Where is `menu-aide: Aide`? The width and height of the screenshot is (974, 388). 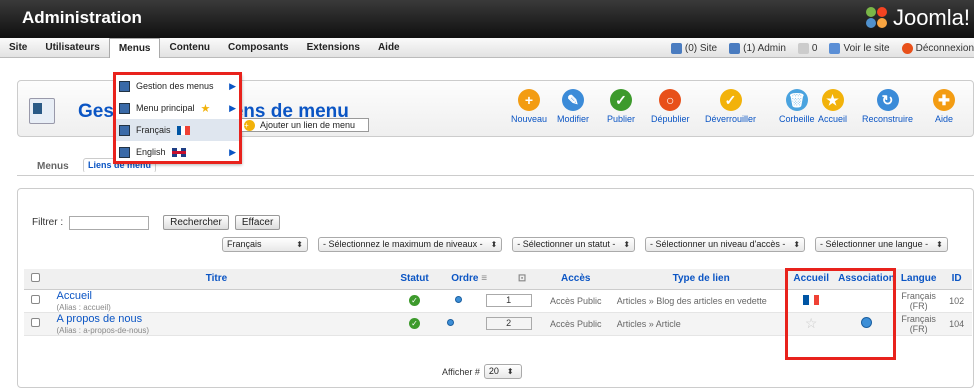
menu-aide: Aide is located at coordinates (389, 48).